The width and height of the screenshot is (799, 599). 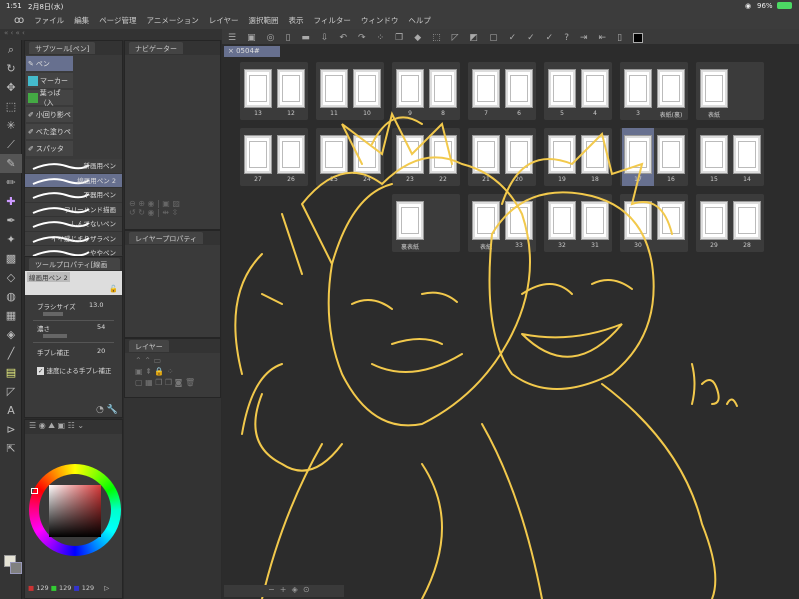 I want to click on move-tool-icon: ✥, so click(x=11, y=87).